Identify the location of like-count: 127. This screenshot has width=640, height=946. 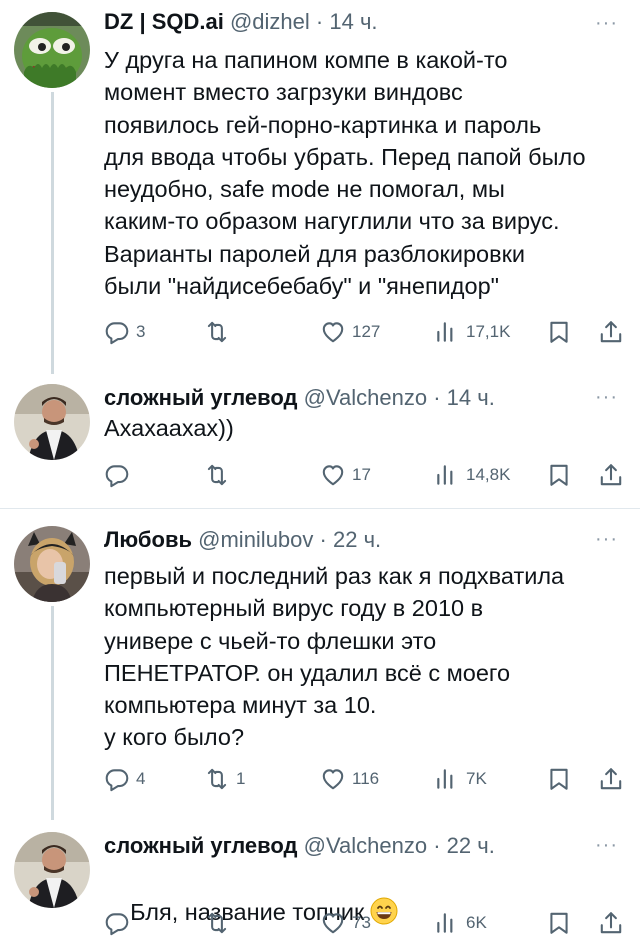
(366, 331).